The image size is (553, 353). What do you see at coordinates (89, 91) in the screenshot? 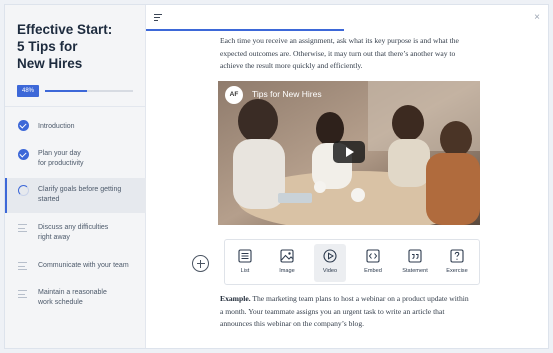
I see `progress-track` at bounding box center [89, 91].